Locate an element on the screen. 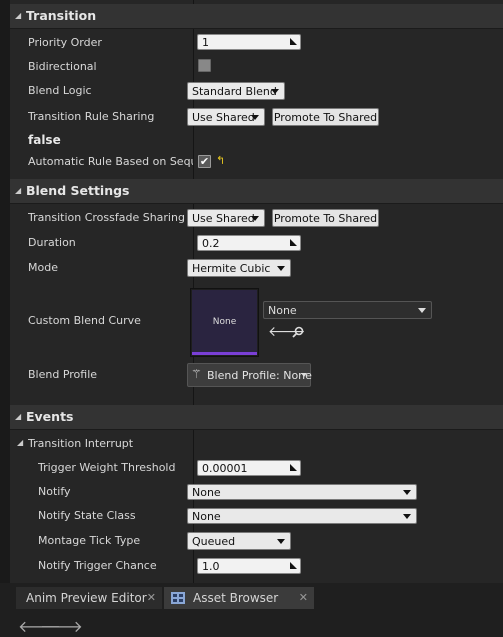  bidirectional-label: Bidirectional is located at coordinates (62, 66).